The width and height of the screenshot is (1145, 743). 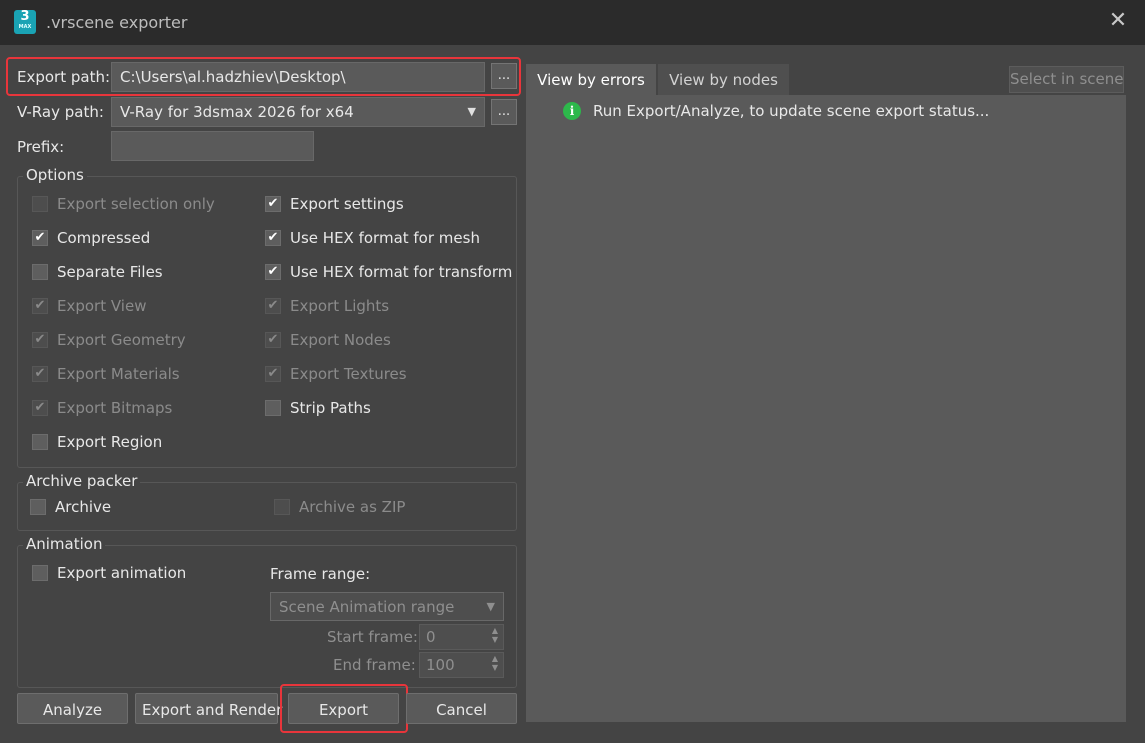 I want to click on animation-group-title: Animation, so click(x=64, y=544).